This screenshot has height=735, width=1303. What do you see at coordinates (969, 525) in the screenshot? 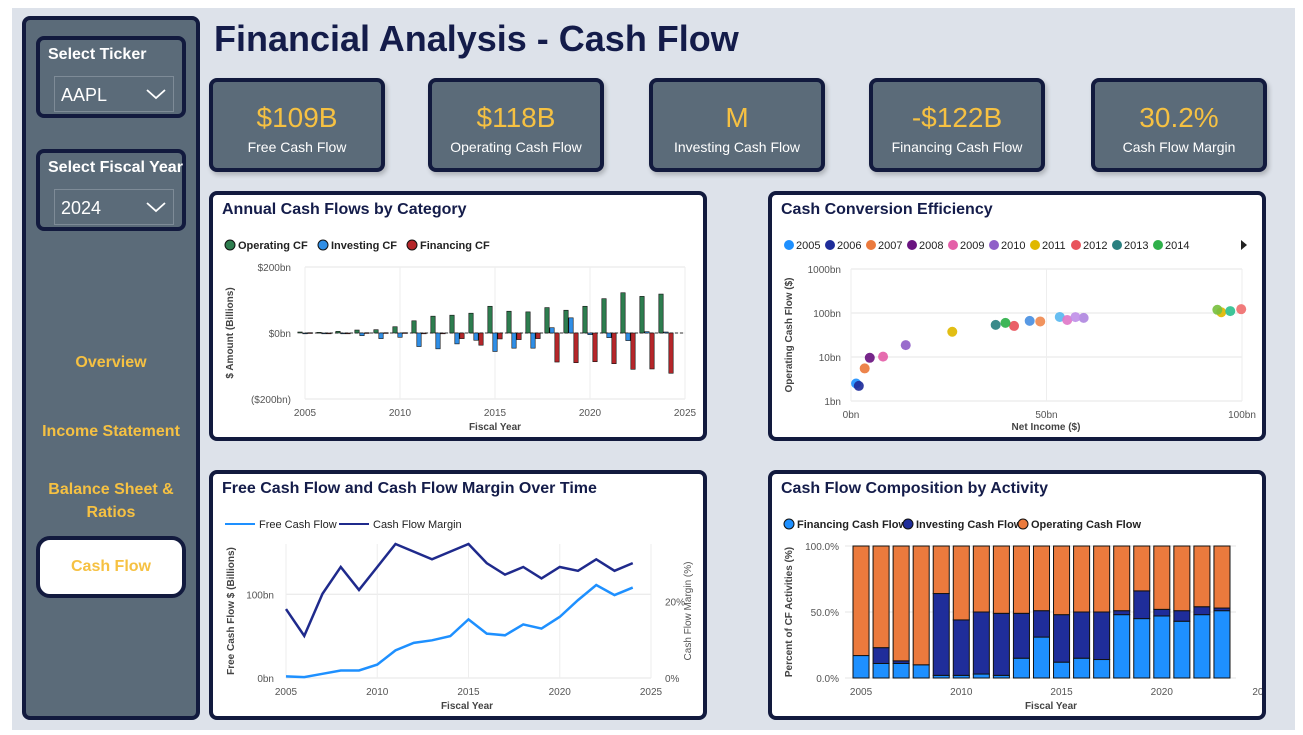
I see `legend-label: Investing Cash Flow` at bounding box center [969, 525].